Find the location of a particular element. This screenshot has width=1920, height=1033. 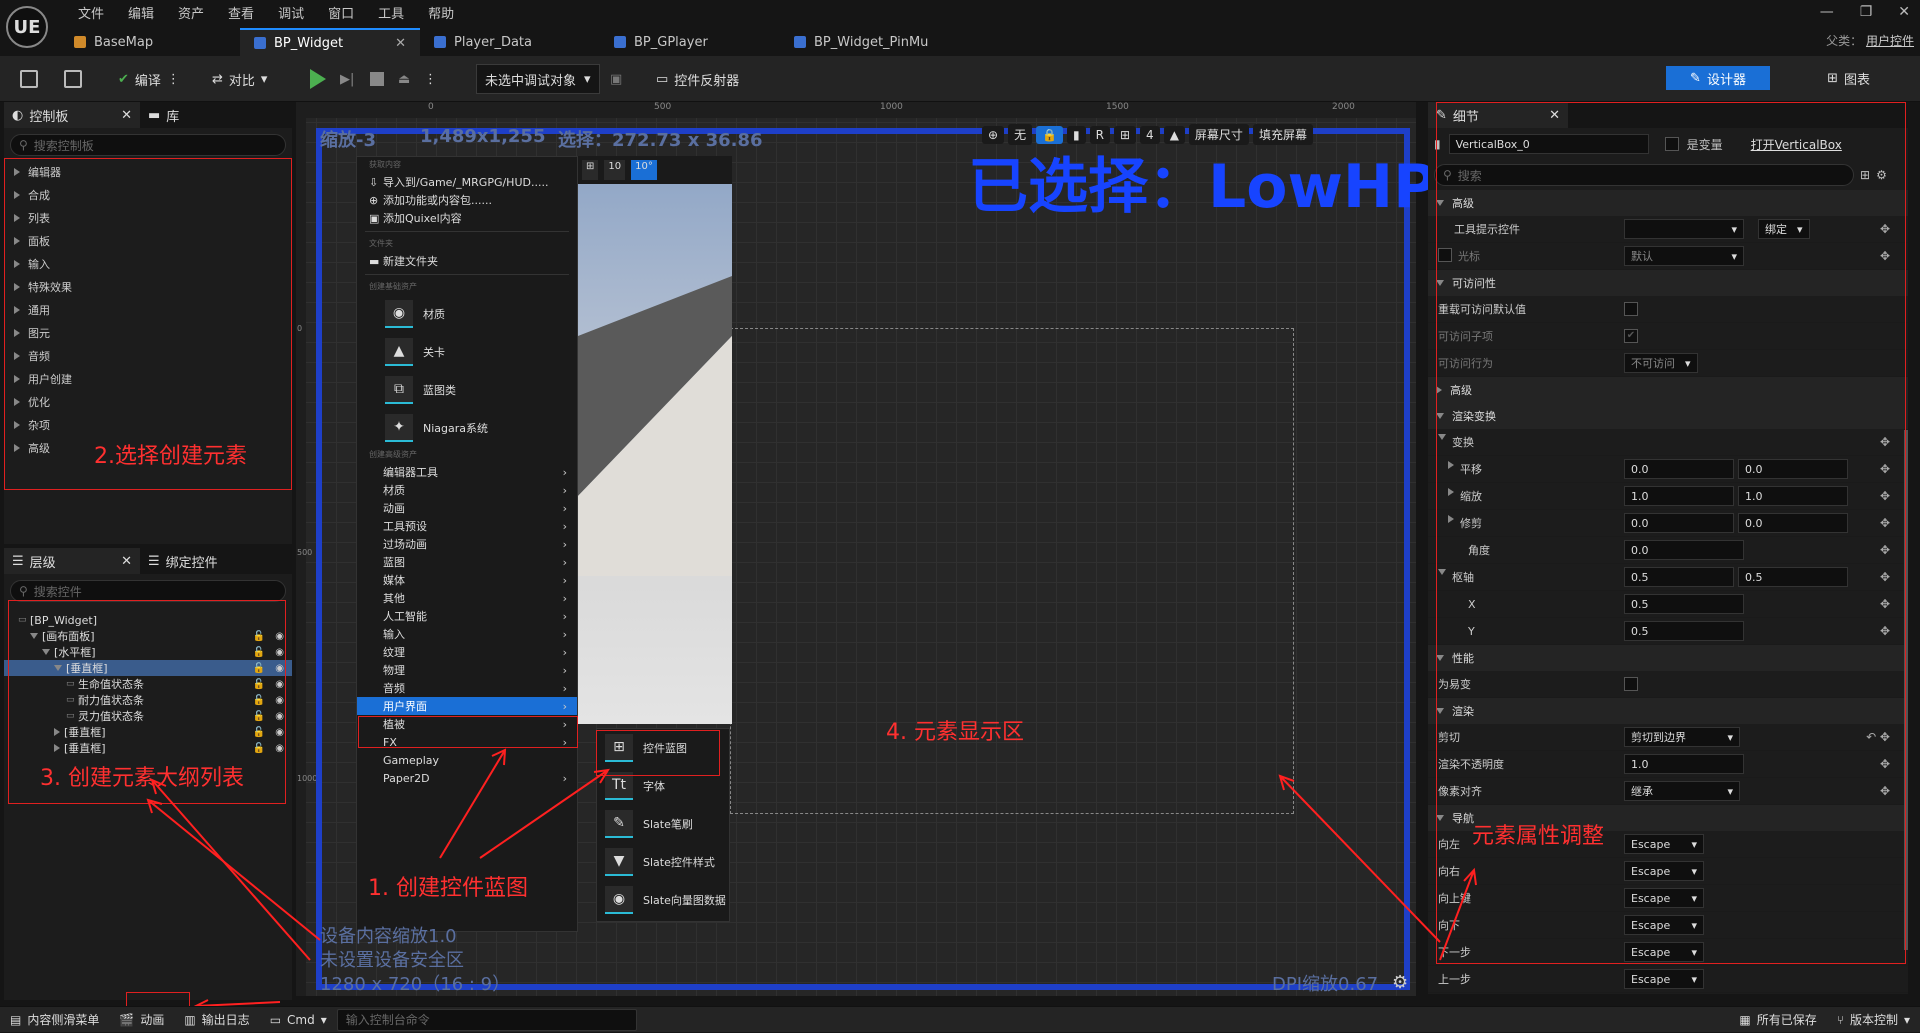

tab-hierarchy: ☰ 层级 ✕ is located at coordinates (72, 561).